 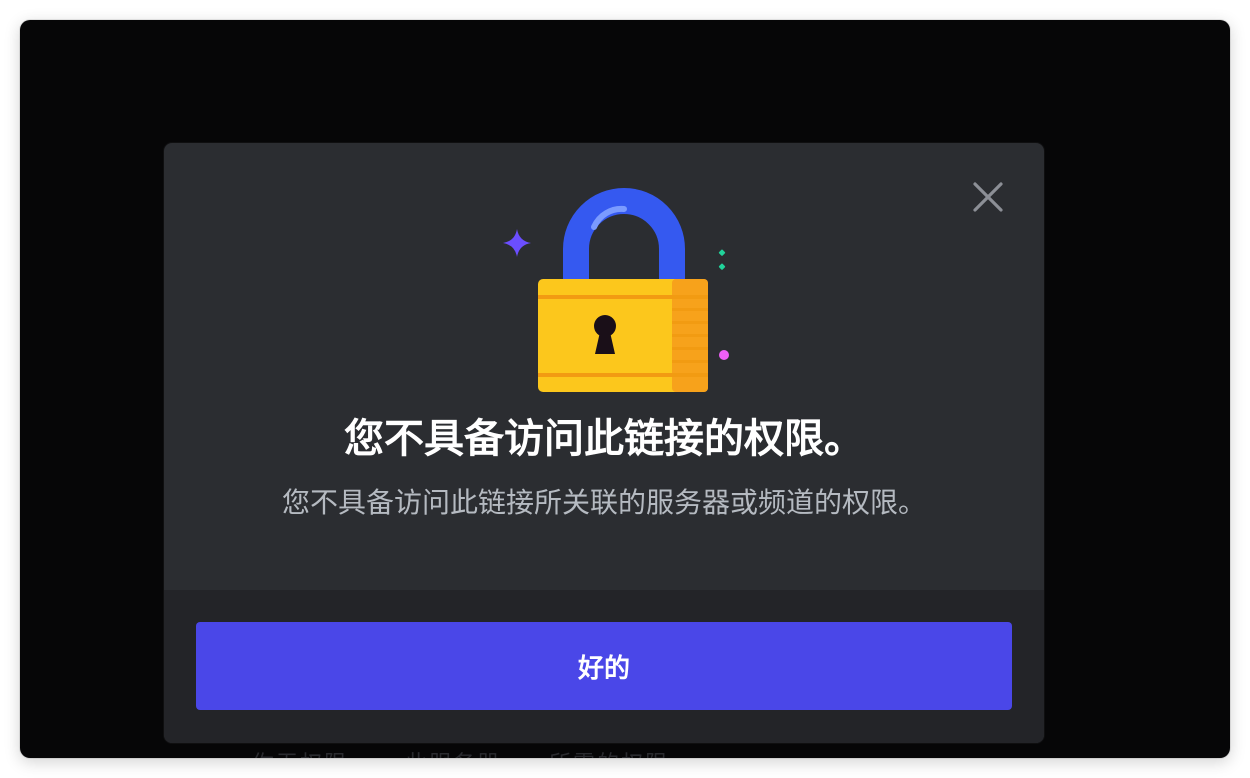 I want to click on close-icon, so click(x=988, y=197).